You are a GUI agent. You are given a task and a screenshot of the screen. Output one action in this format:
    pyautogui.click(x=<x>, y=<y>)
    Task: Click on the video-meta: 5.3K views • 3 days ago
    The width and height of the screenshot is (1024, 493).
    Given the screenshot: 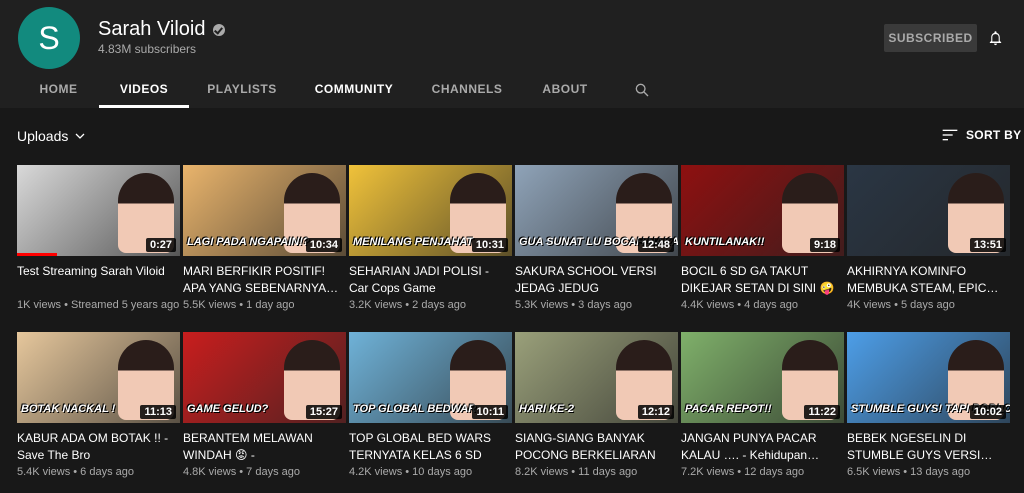 What is the action you would take?
    pyautogui.click(x=596, y=305)
    